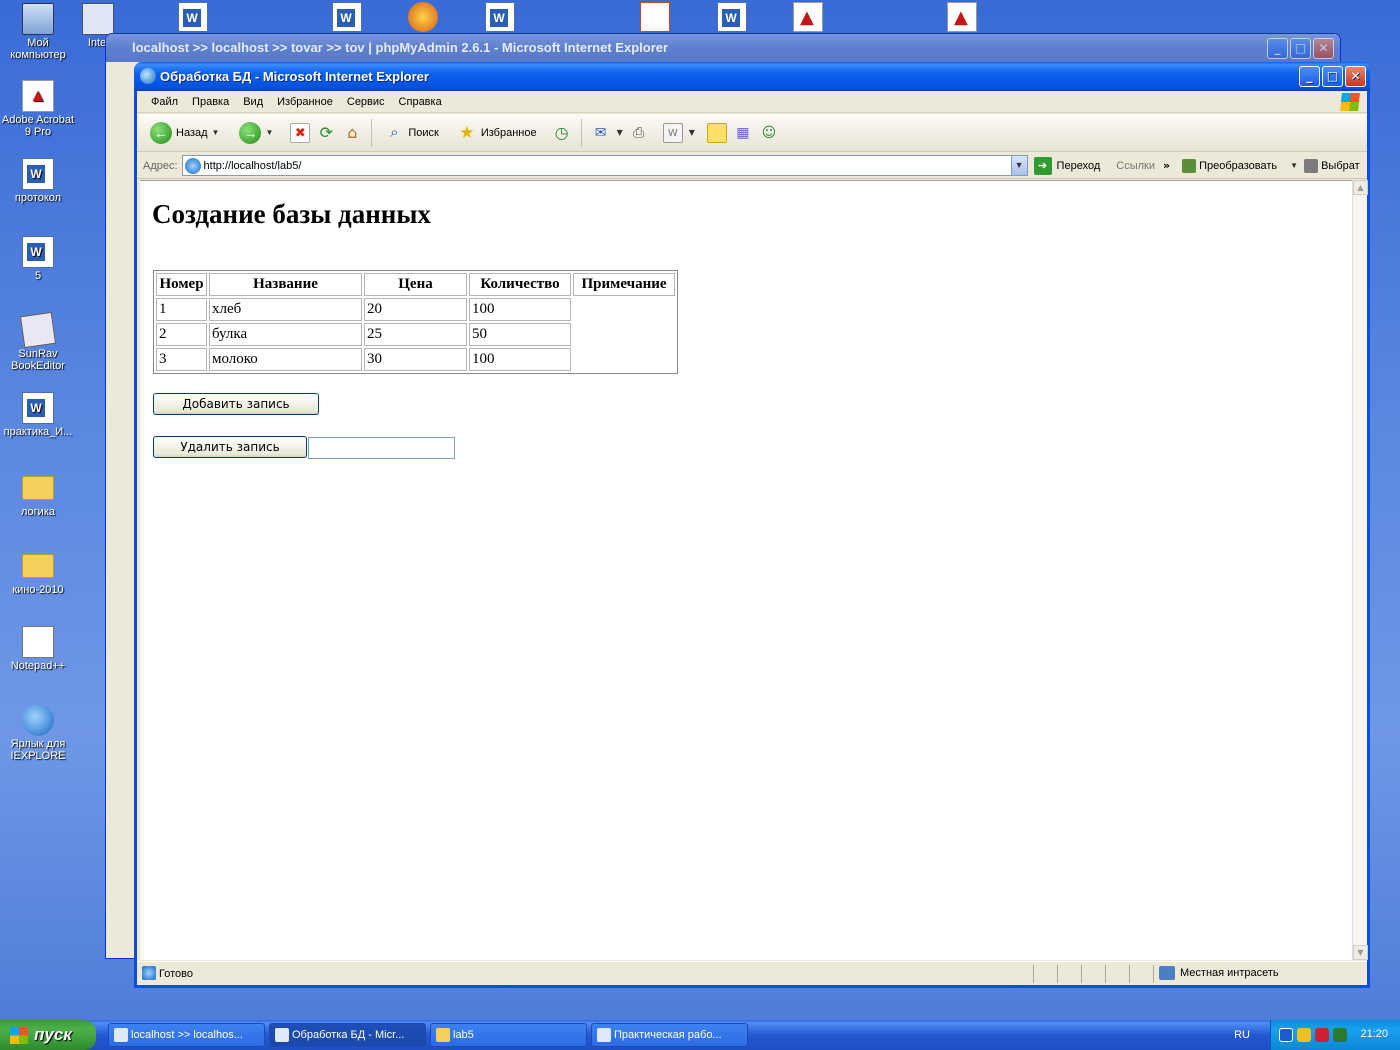 The width and height of the screenshot is (1400, 1050). I want to click on messenger-icon: ☺, so click(769, 133).